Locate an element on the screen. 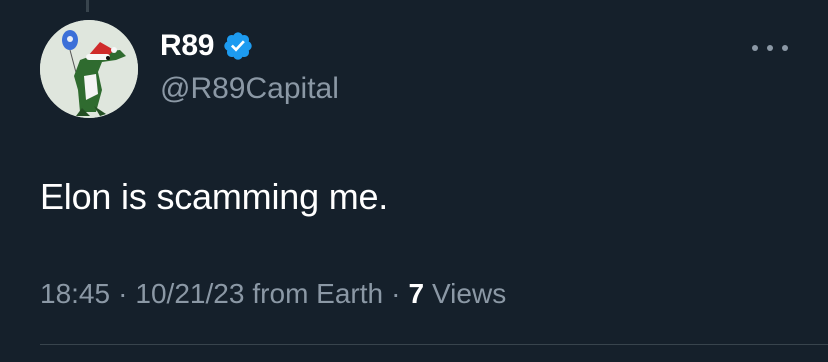 Image resolution: width=828 pixels, height=362 pixels. views-count: 7 is located at coordinates (416, 294).